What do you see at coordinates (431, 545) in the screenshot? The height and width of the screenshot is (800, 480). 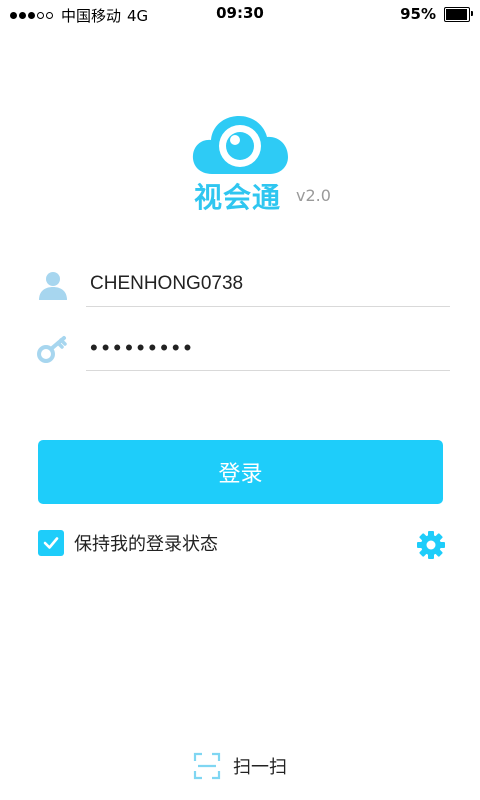 I see `gear-icon` at bounding box center [431, 545].